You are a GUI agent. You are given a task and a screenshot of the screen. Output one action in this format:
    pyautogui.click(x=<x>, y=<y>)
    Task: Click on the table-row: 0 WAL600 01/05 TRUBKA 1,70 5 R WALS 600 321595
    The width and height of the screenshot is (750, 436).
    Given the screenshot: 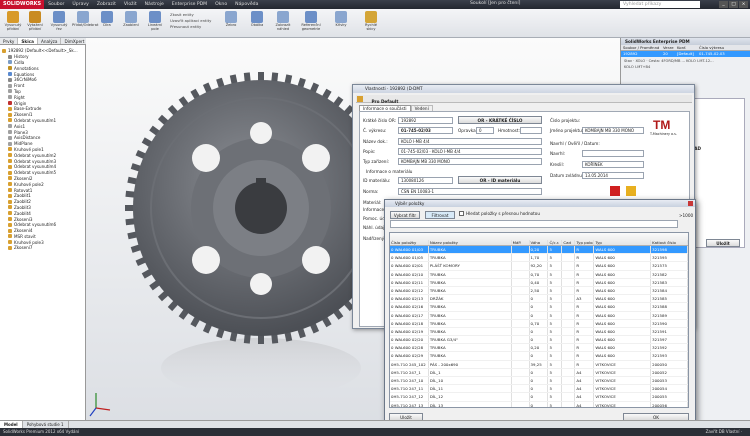 What is the action you would take?
    pyautogui.click(x=539, y=258)
    